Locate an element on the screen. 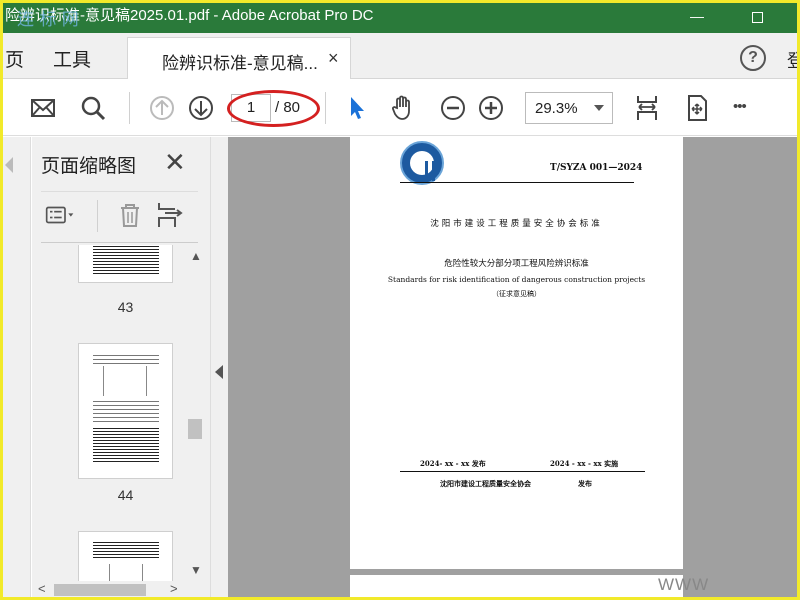 Image resolution: width=800 pixels, height=600 pixels. horizontal-scrollbar: < > is located at coordinates (121, 589).